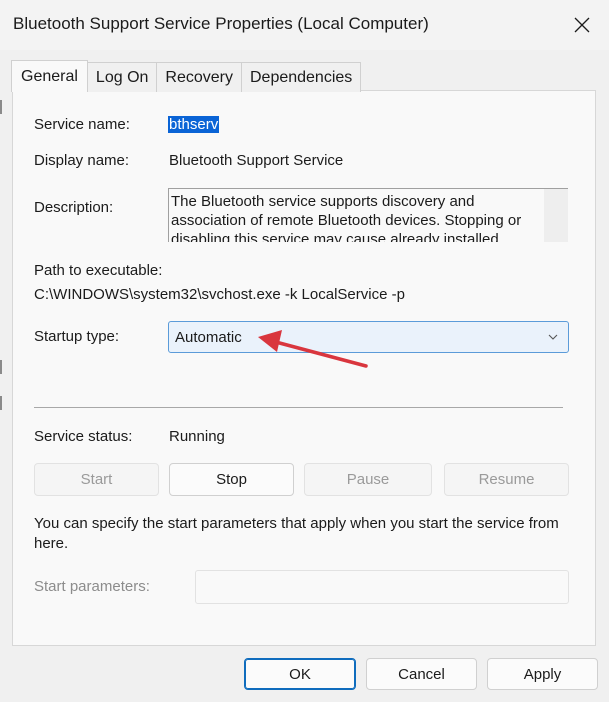 The image size is (609, 702). Describe the element at coordinates (382, 587) in the screenshot. I see `start-parameters-input` at that location.